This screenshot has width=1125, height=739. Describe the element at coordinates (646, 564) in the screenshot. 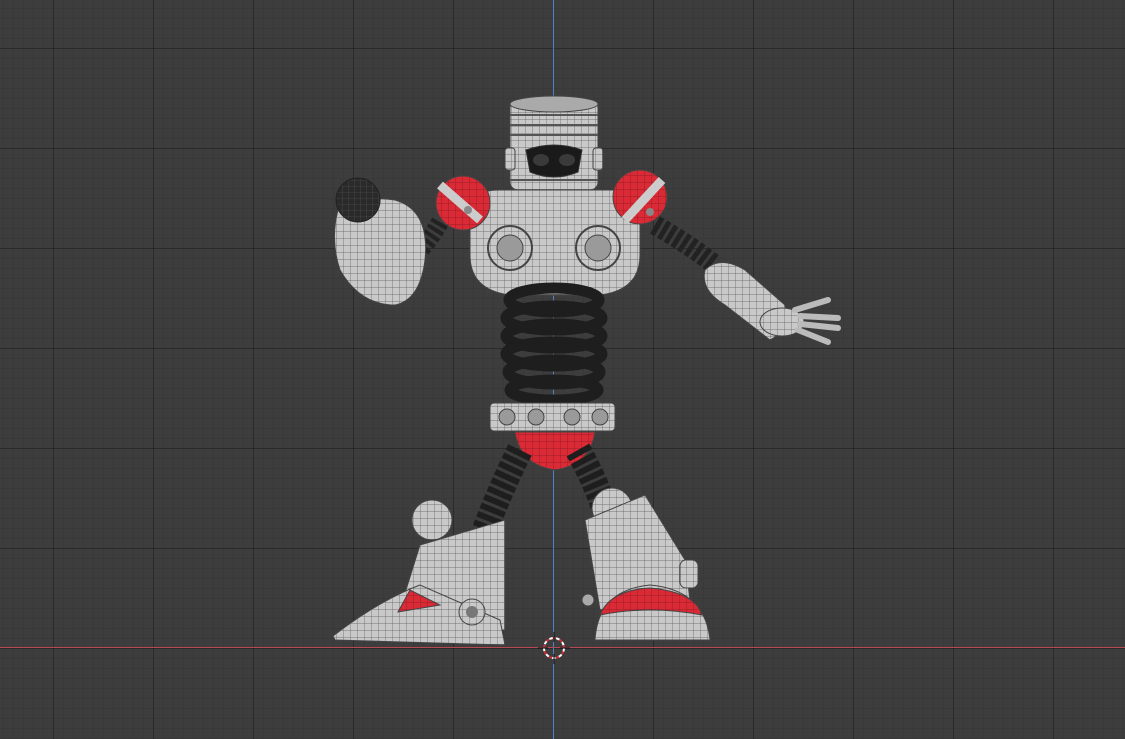

I see `right-boot` at that location.